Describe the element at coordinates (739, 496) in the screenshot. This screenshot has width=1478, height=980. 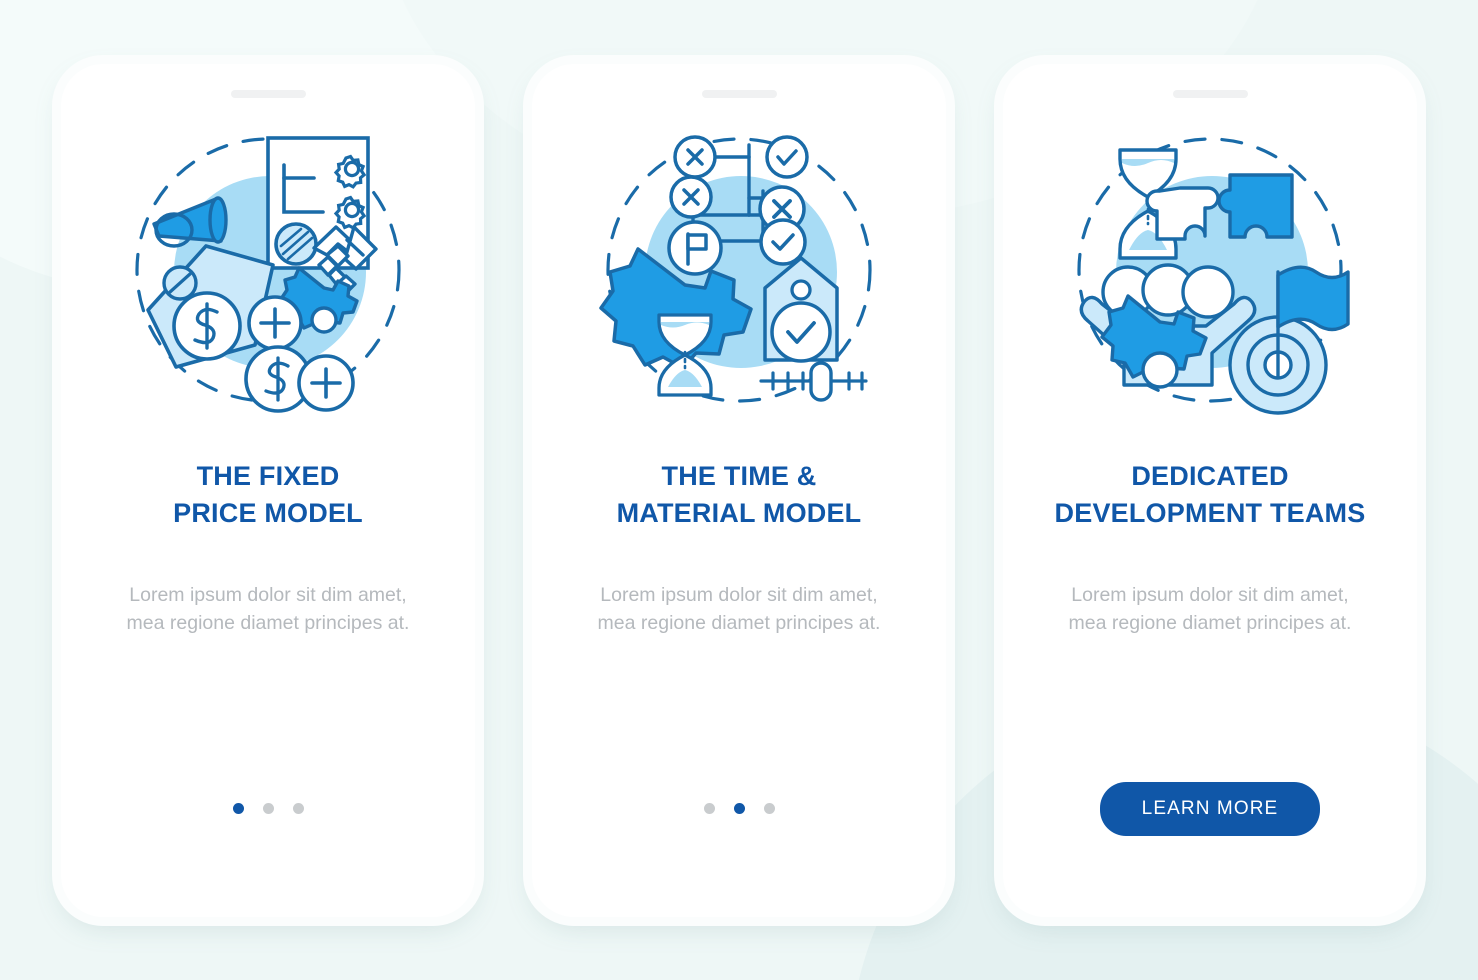
I see `page-title: THE TIME & MATERIAL MODEL` at that location.